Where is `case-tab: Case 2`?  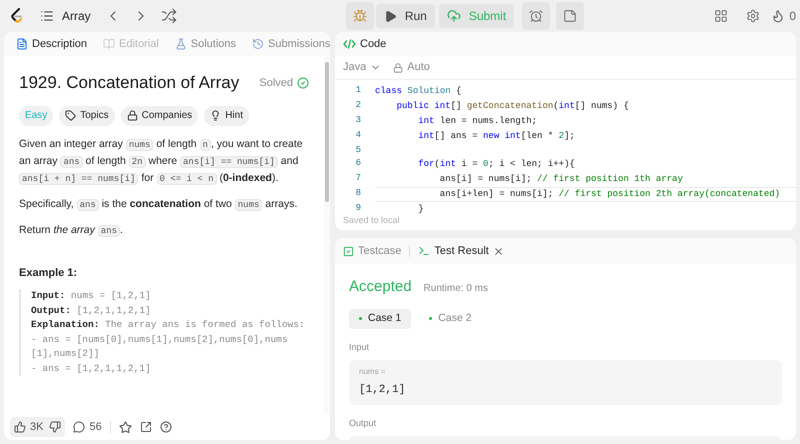
case-tab: Case 2 is located at coordinates (450, 318).